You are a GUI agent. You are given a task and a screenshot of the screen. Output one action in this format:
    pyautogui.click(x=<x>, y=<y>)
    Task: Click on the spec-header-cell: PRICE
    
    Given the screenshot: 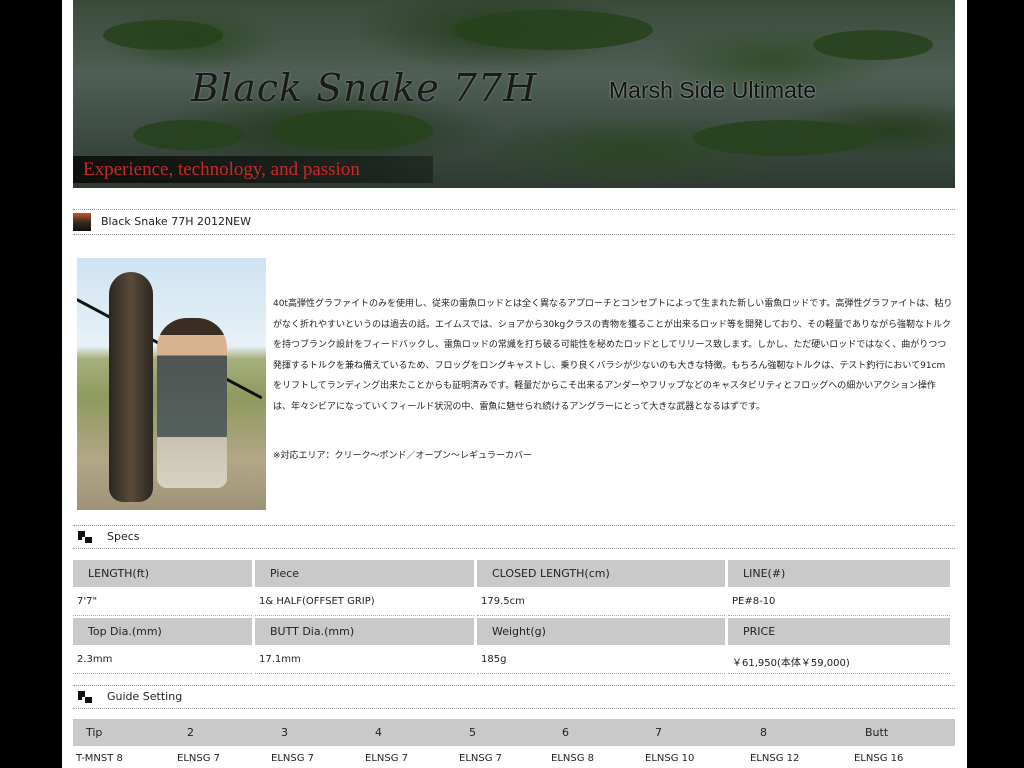 What is the action you would take?
    pyautogui.click(x=839, y=631)
    